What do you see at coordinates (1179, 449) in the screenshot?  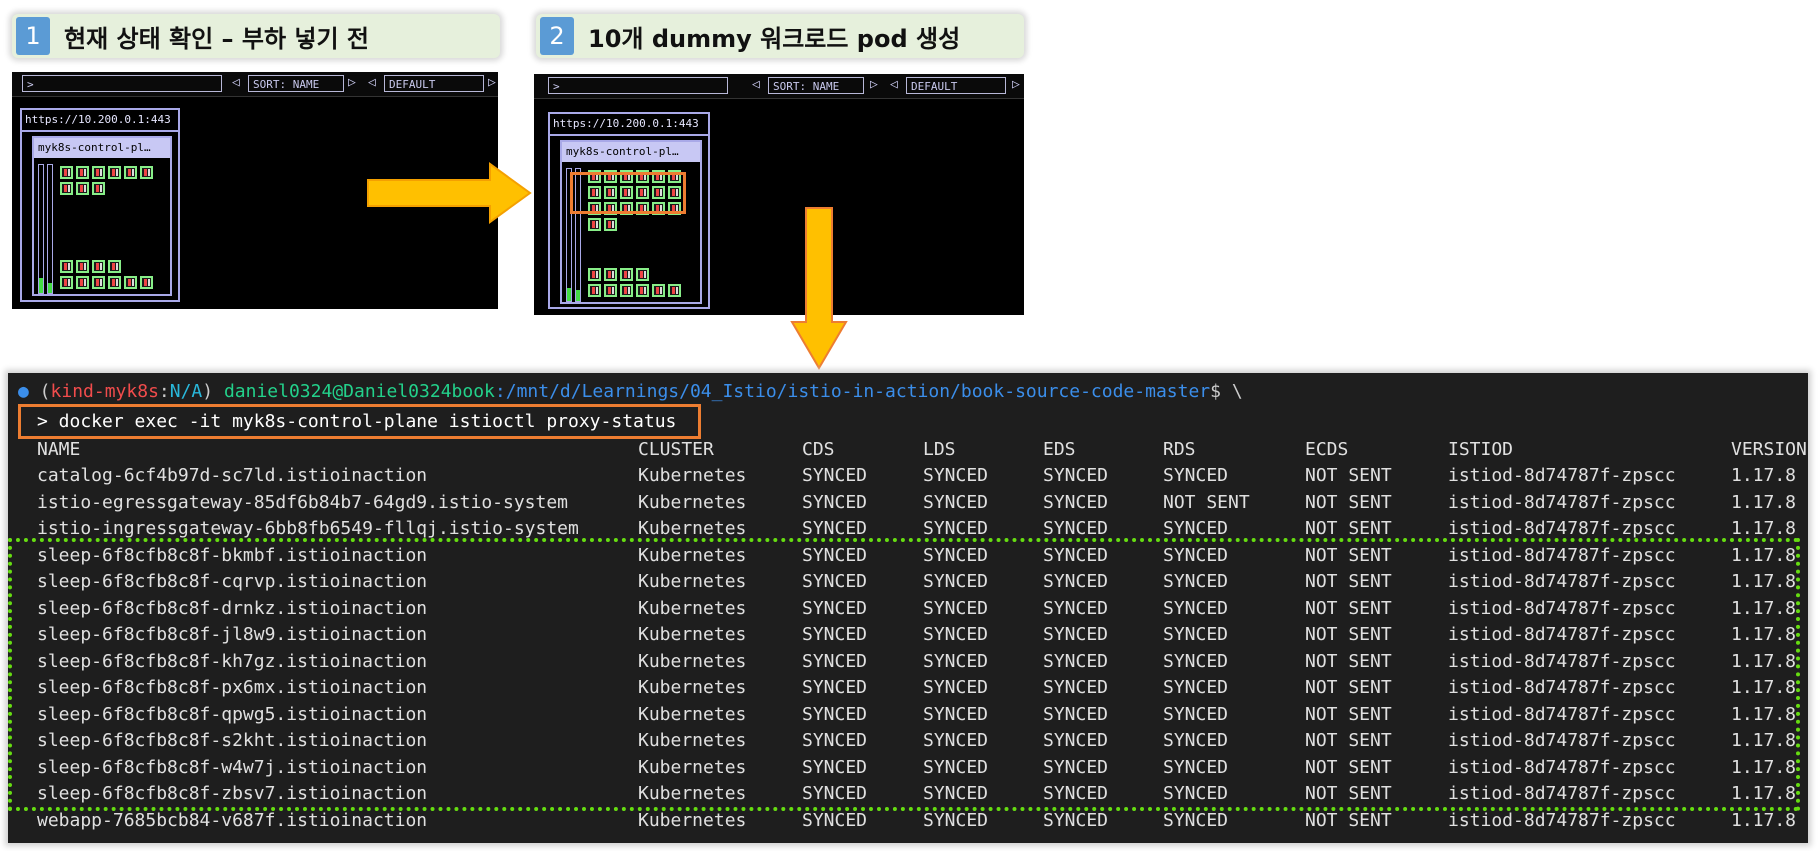 I see `header-rds: RDS` at bounding box center [1179, 449].